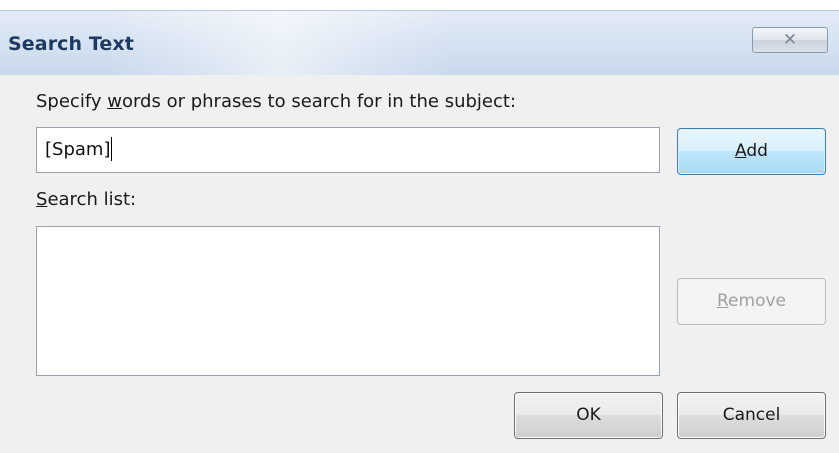 The height and width of the screenshot is (453, 839). What do you see at coordinates (280, 43) in the screenshot?
I see `title-bar-sheen` at bounding box center [280, 43].